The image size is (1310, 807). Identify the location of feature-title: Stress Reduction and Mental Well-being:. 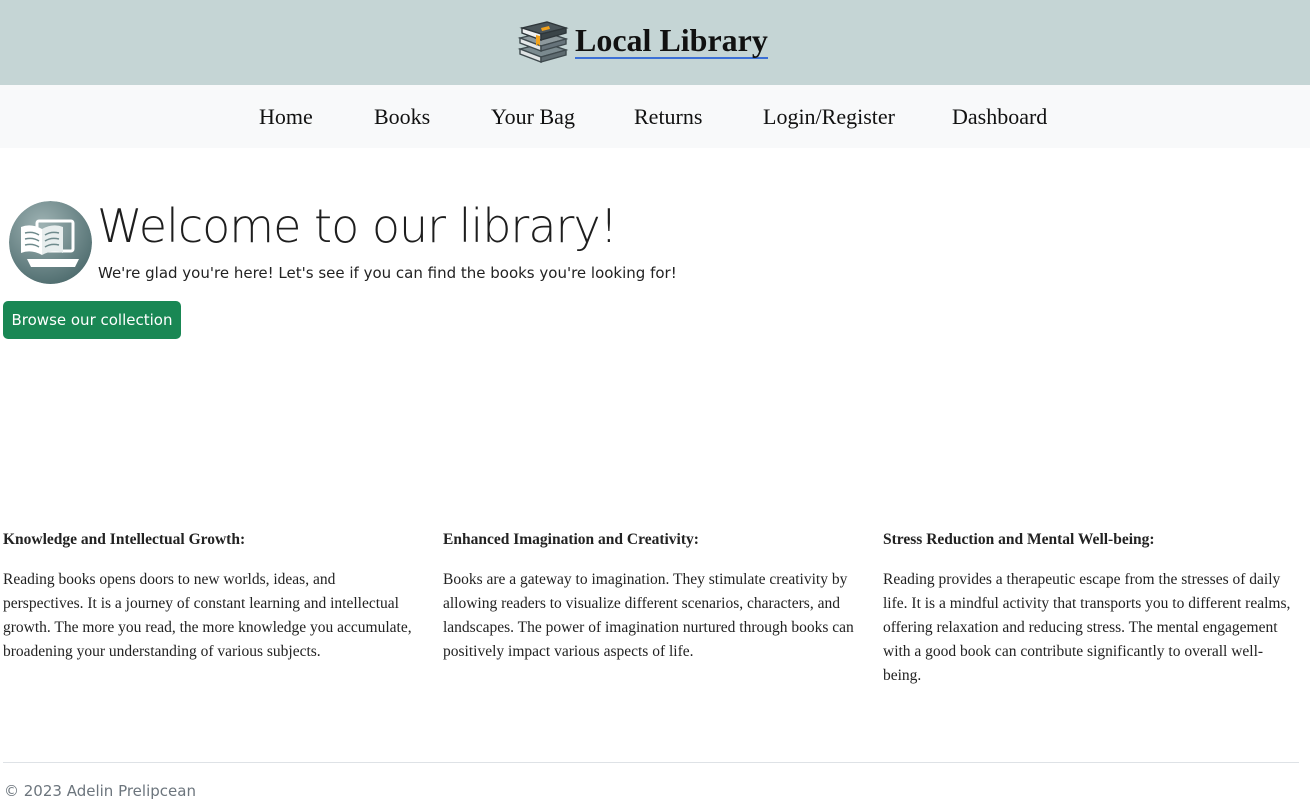
(1019, 539).